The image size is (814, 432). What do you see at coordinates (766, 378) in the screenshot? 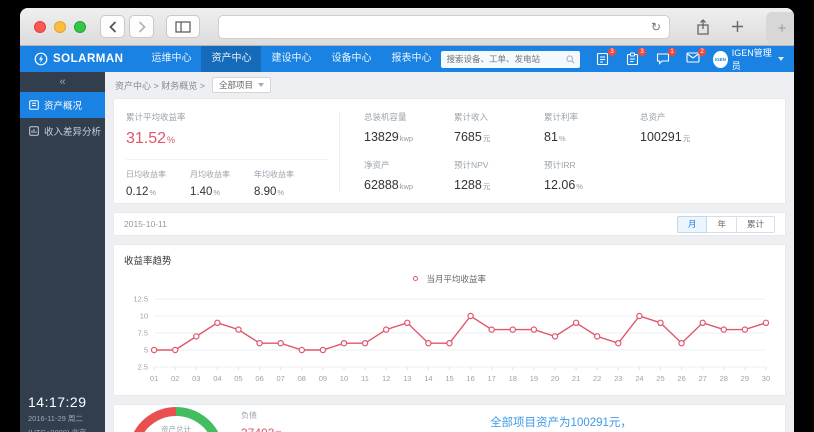
I see `svg-text: 30` at bounding box center [766, 378].